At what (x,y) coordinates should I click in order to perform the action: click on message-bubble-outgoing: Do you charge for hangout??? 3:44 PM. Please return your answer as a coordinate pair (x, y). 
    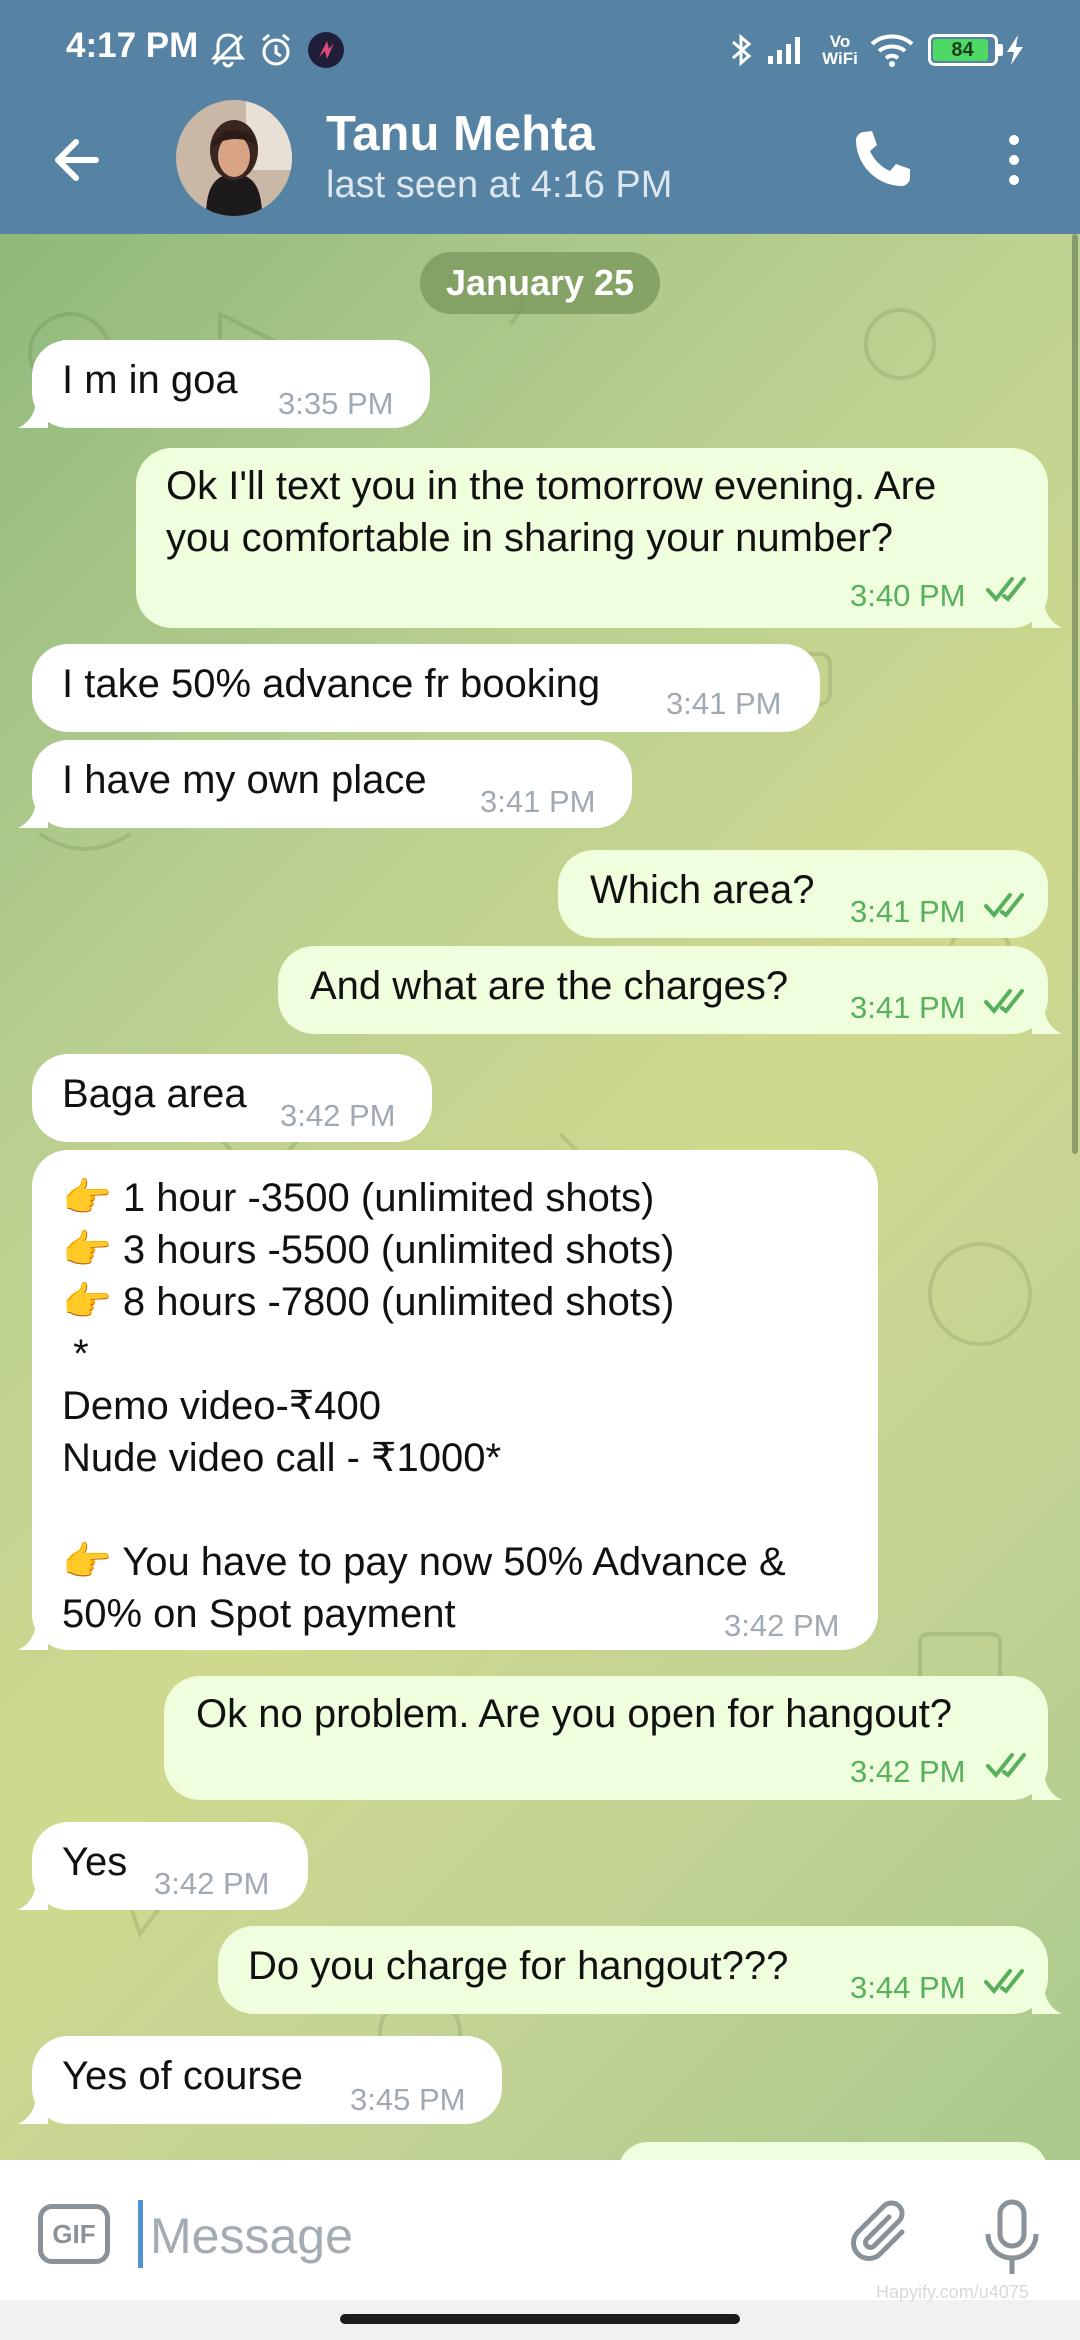
    Looking at the image, I should click on (640, 1970).